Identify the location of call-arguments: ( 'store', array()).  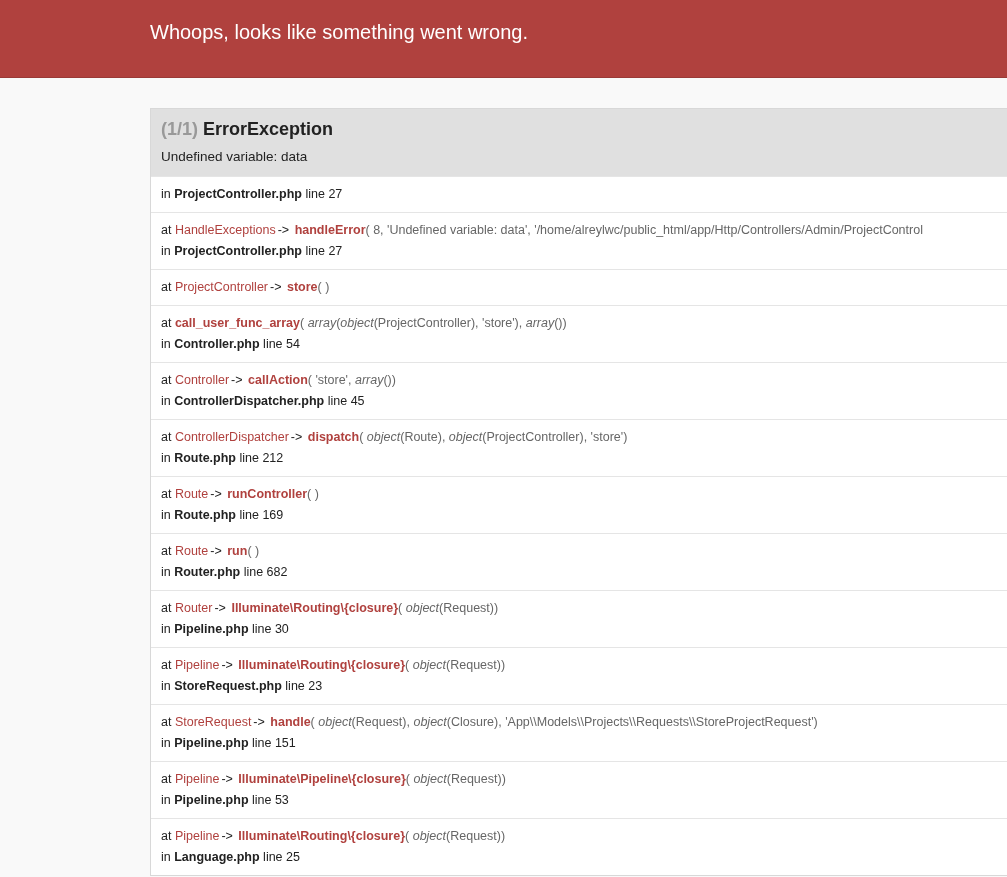
(351, 380).